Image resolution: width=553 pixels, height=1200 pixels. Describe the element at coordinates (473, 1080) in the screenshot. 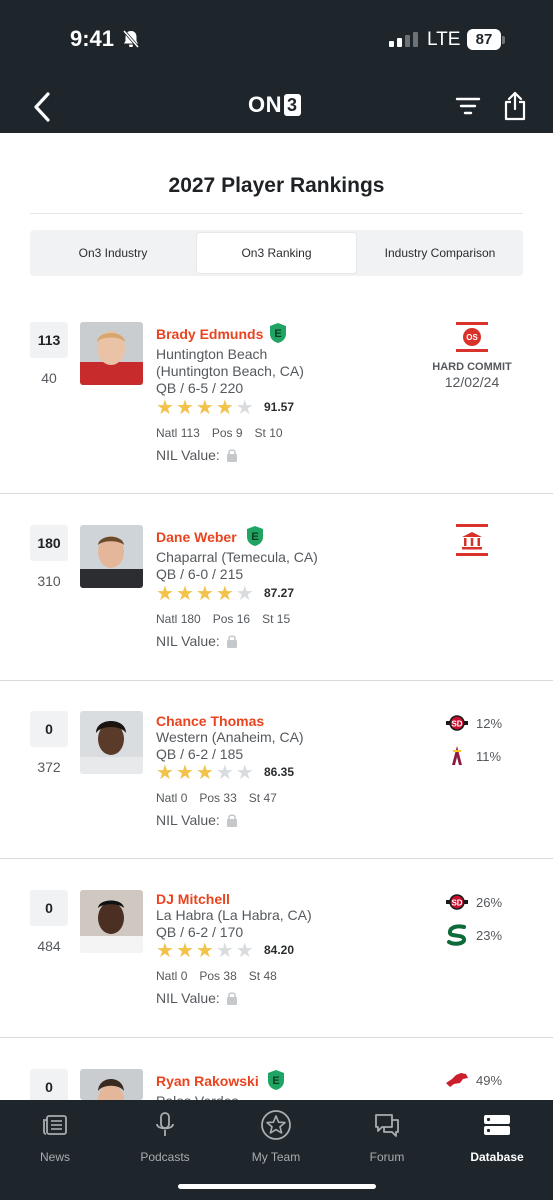

I see `prediction-item: 49%` at that location.